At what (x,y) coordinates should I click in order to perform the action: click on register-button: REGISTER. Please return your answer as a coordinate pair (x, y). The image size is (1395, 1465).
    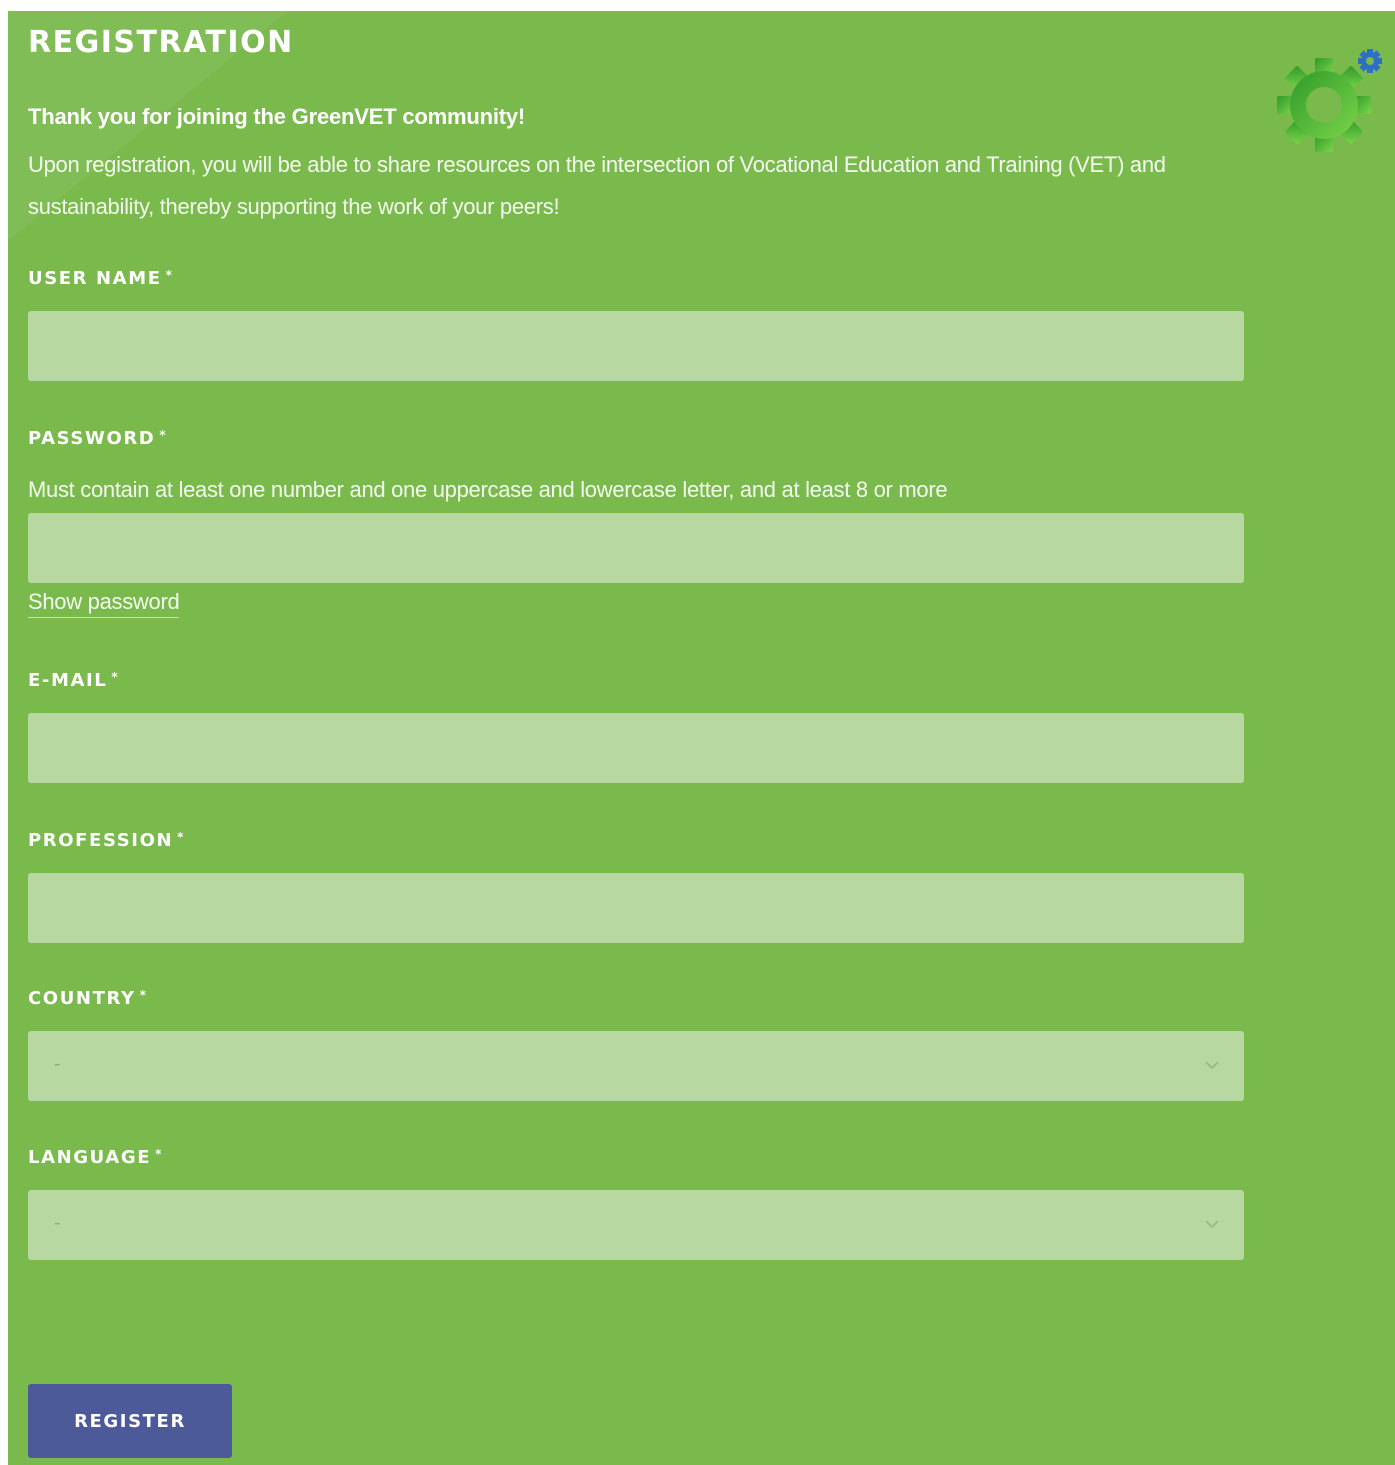
    Looking at the image, I should click on (130, 1421).